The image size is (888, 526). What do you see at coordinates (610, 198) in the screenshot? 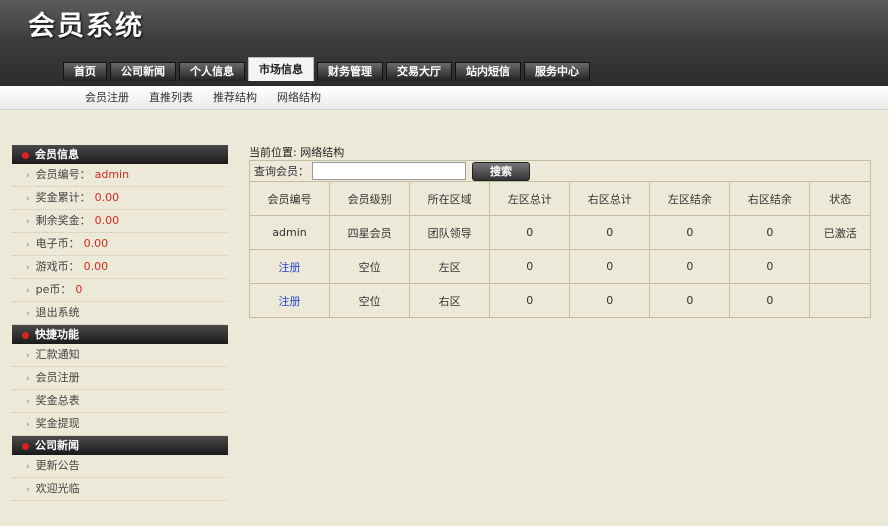
I see `col-header: 右区总计` at bounding box center [610, 198].